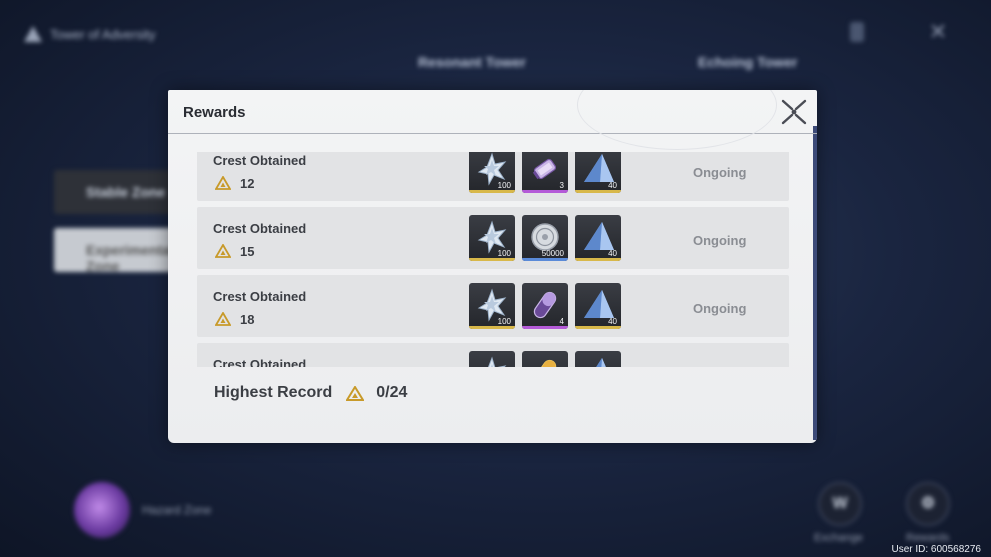 This screenshot has height=557, width=991. What do you see at coordinates (472, 62) in the screenshot?
I see `tab-resonant-tower: Resonant Tower` at bounding box center [472, 62].